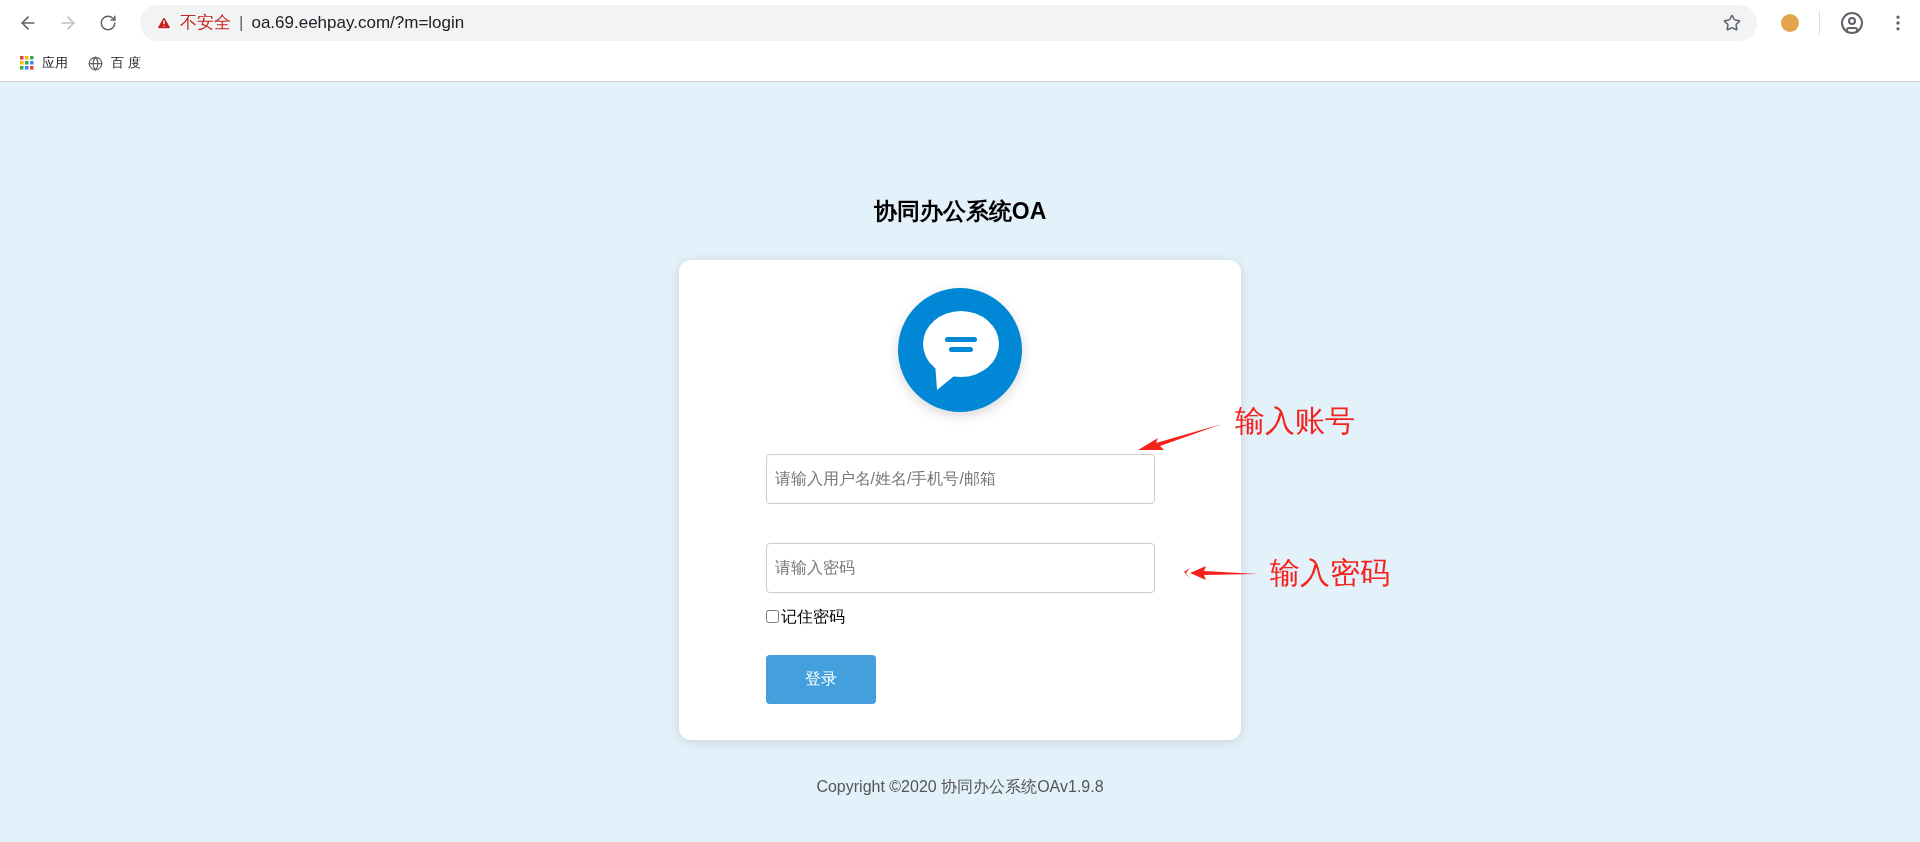  What do you see at coordinates (948, 22) in the screenshot?
I see `address-bar: 不安全 | oa.69.eehpay.com/?m=login` at bounding box center [948, 22].